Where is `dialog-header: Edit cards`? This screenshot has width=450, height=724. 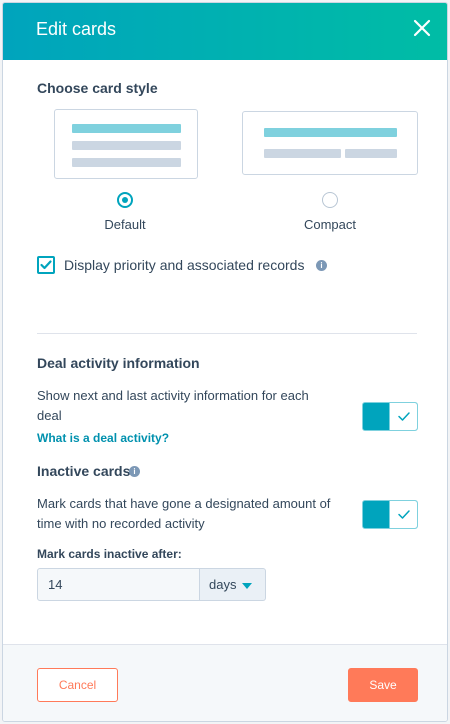
dialog-header: Edit cards is located at coordinates (225, 31).